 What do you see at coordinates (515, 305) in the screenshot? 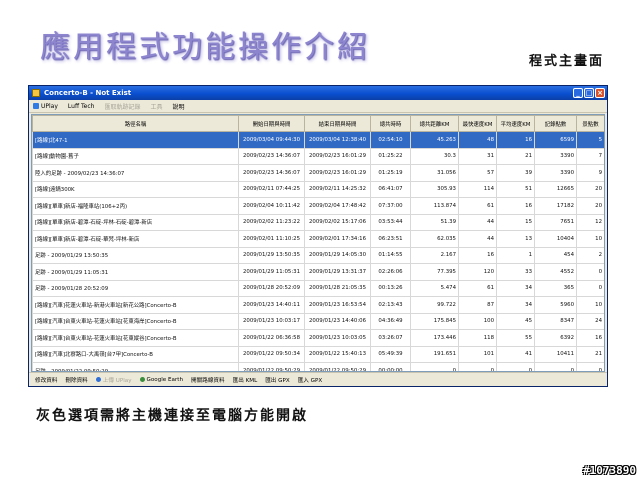
I see `table-cell: 34` at bounding box center [515, 305].